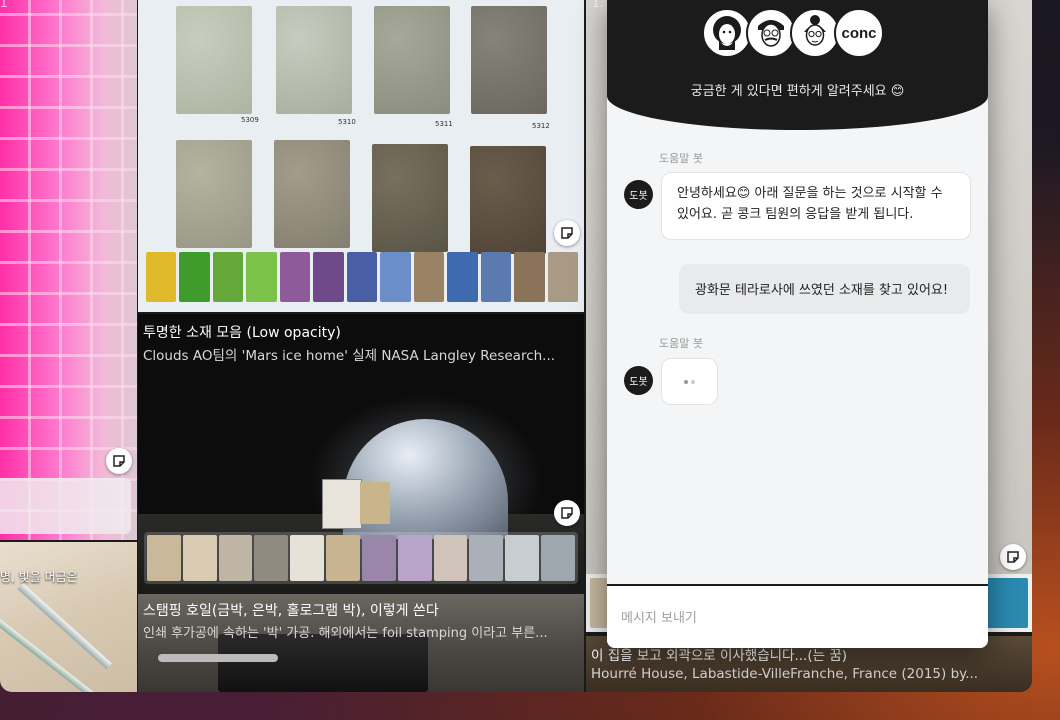 Image resolution: width=1060 pixels, height=720 pixels. I want to click on swatch-code: 5311, so click(444, 124).